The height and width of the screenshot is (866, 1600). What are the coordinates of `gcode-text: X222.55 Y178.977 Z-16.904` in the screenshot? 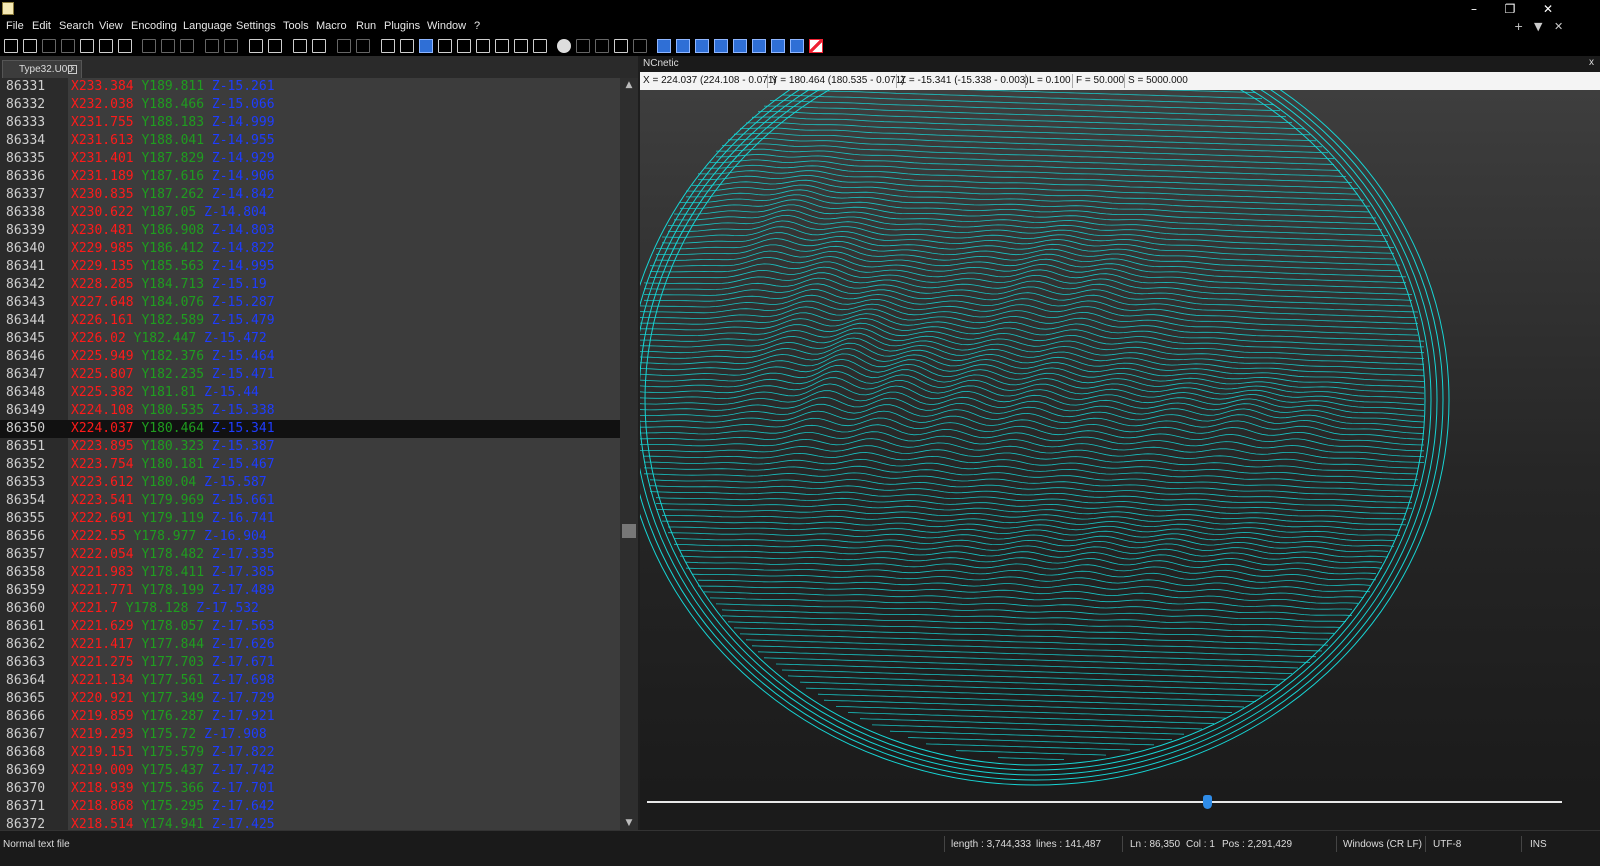 It's located at (169, 537).